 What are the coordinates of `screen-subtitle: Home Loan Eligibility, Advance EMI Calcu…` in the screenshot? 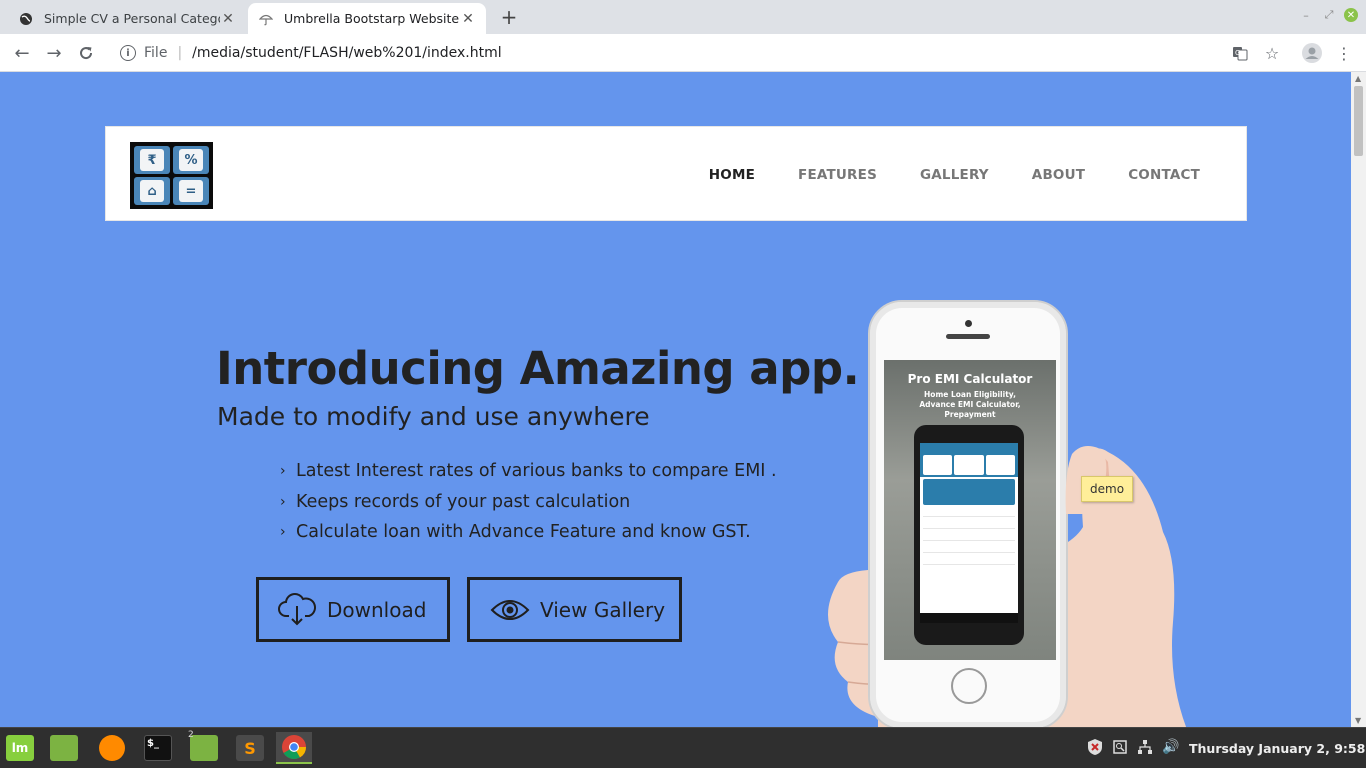 It's located at (970, 405).